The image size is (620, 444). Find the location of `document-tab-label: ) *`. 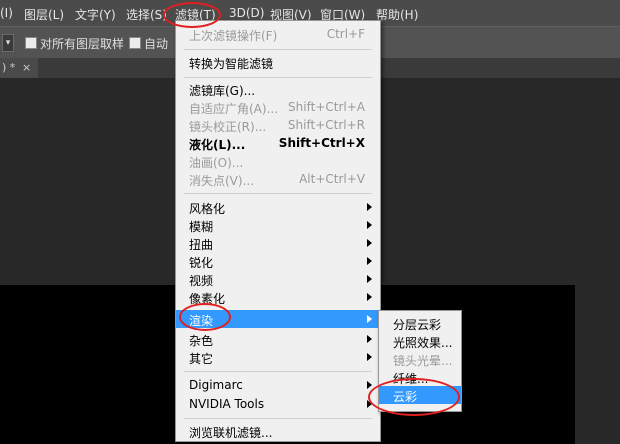

document-tab-label: ) * is located at coordinates (9, 67).